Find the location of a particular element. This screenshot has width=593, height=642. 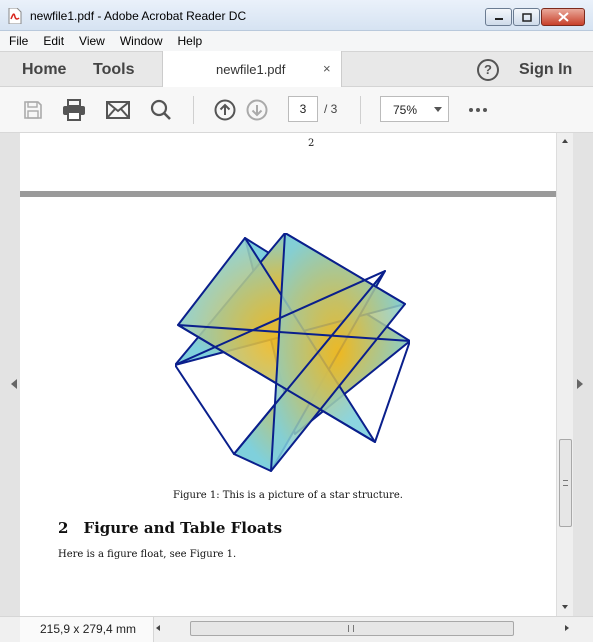

minimize-button is located at coordinates (498, 17).